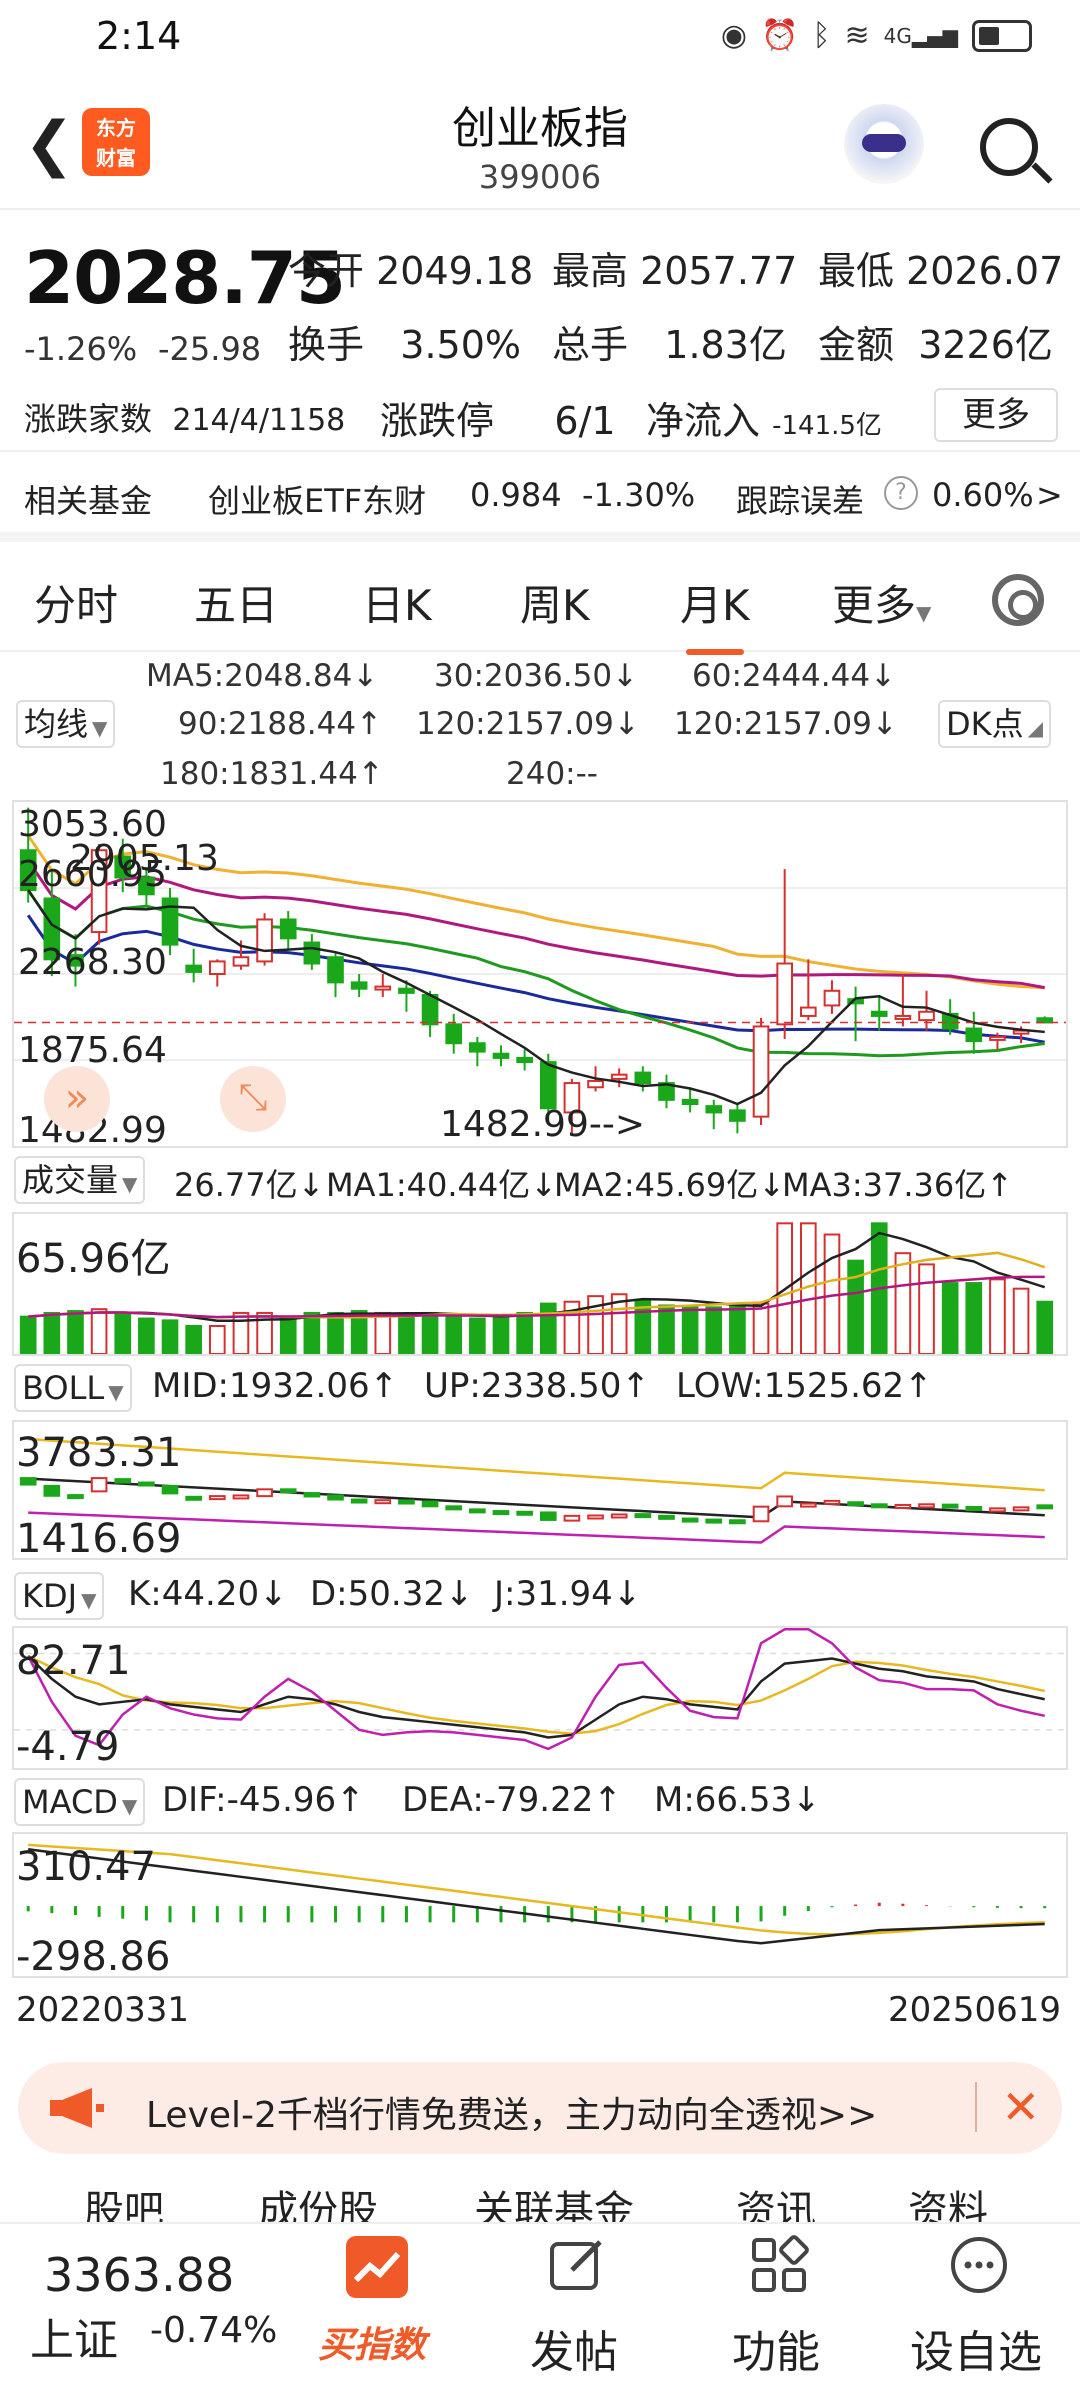 The width and height of the screenshot is (1080, 2400). I want to click on low-value: 2026.07, so click(985, 271).